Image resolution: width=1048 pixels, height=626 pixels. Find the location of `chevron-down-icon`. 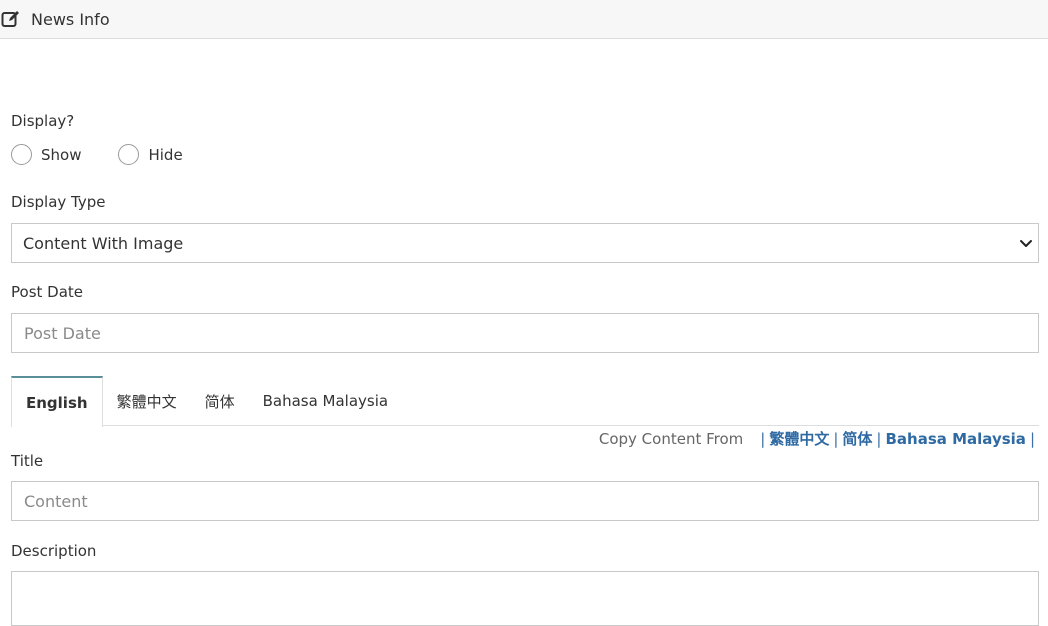

chevron-down-icon is located at coordinates (1026, 243).